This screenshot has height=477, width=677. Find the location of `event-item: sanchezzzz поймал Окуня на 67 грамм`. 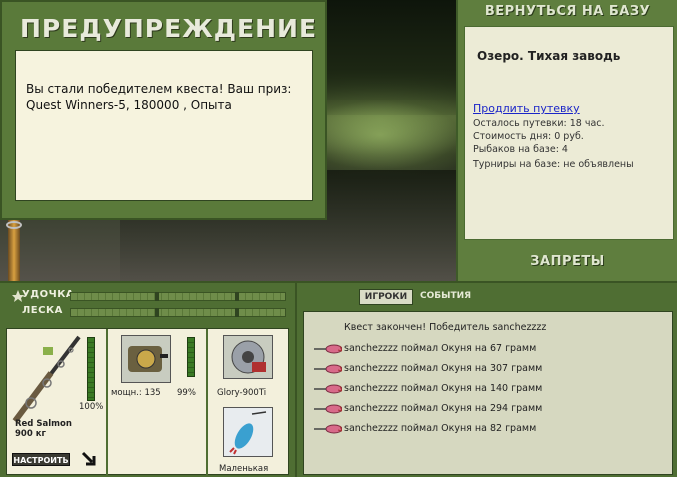

event-item: sanchezzzz поймал Окуня на 67 грамм is located at coordinates (440, 348).